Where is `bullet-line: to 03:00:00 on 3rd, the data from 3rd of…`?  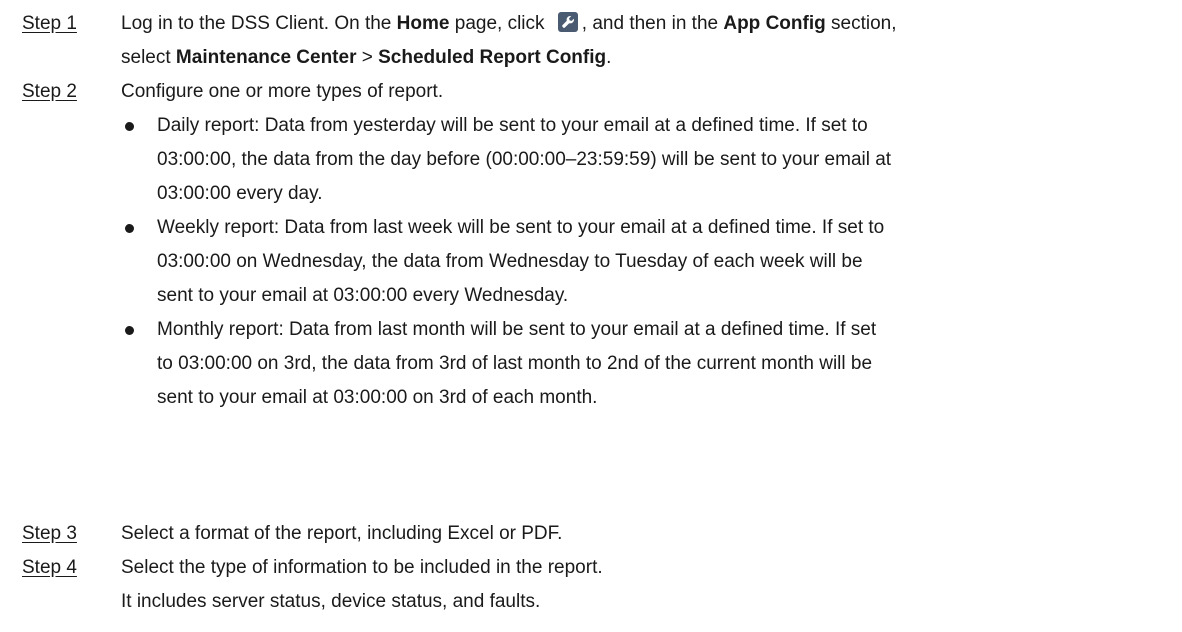
bullet-line: to 03:00:00 on 3rd, the data from 3rd of… is located at coordinates (515, 363).